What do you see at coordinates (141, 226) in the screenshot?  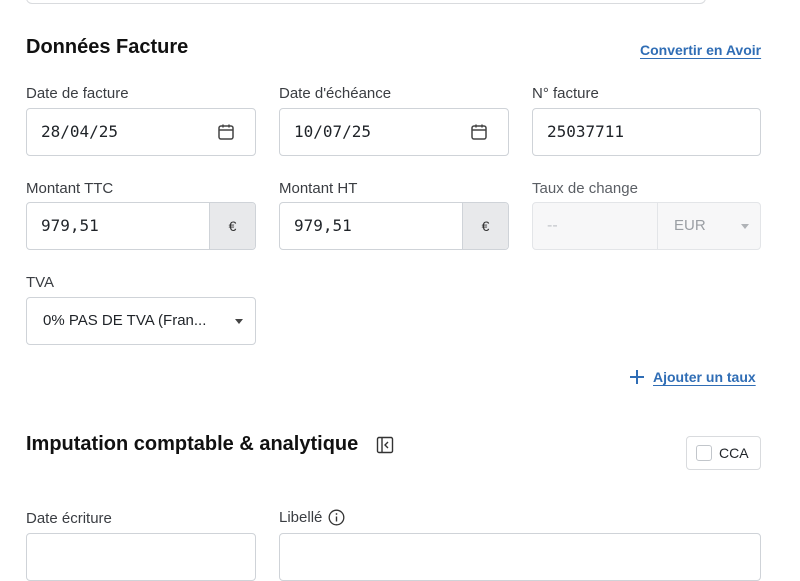 I see `amount-ttc-field: 979,51 €` at bounding box center [141, 226].